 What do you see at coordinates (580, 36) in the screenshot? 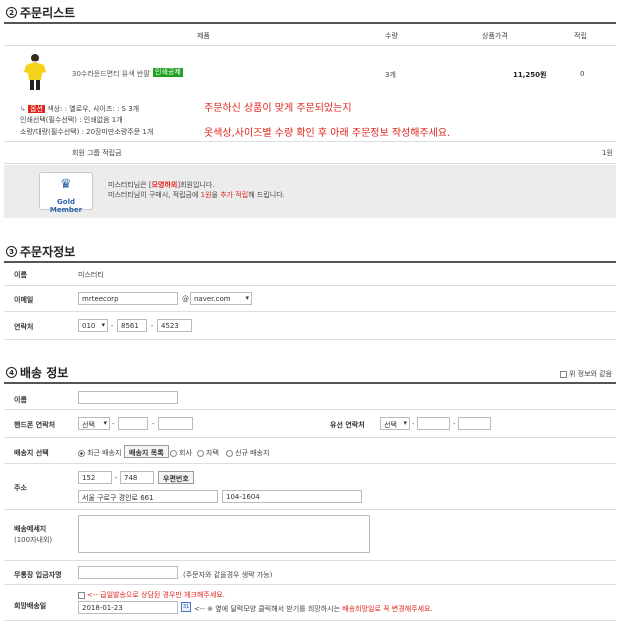
I see `col-point: 적립` at bounding box center [580, 36].